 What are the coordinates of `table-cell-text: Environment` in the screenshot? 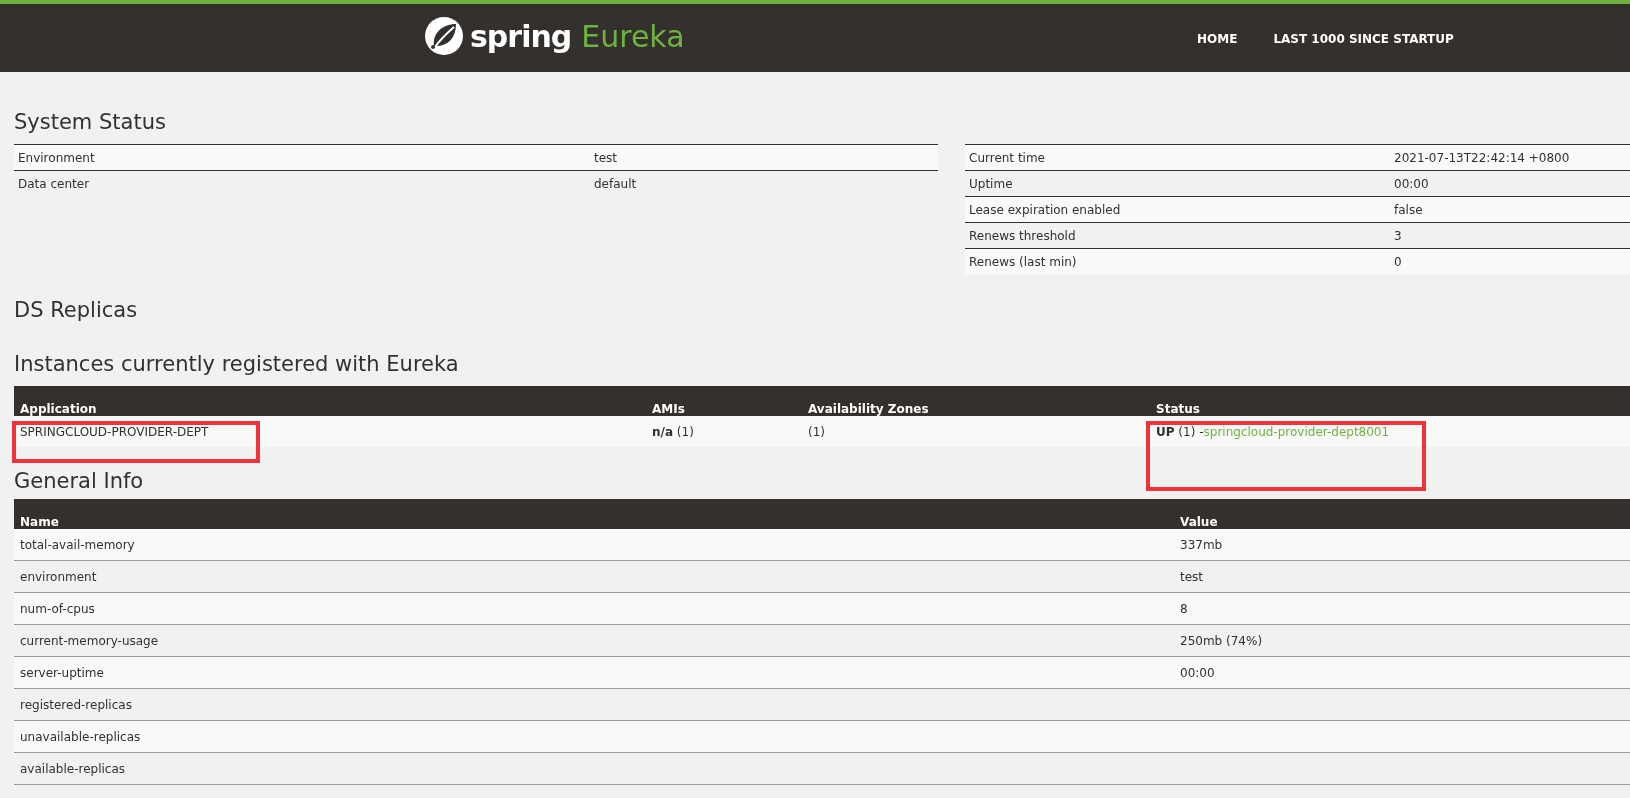 It's located at (57, 157).